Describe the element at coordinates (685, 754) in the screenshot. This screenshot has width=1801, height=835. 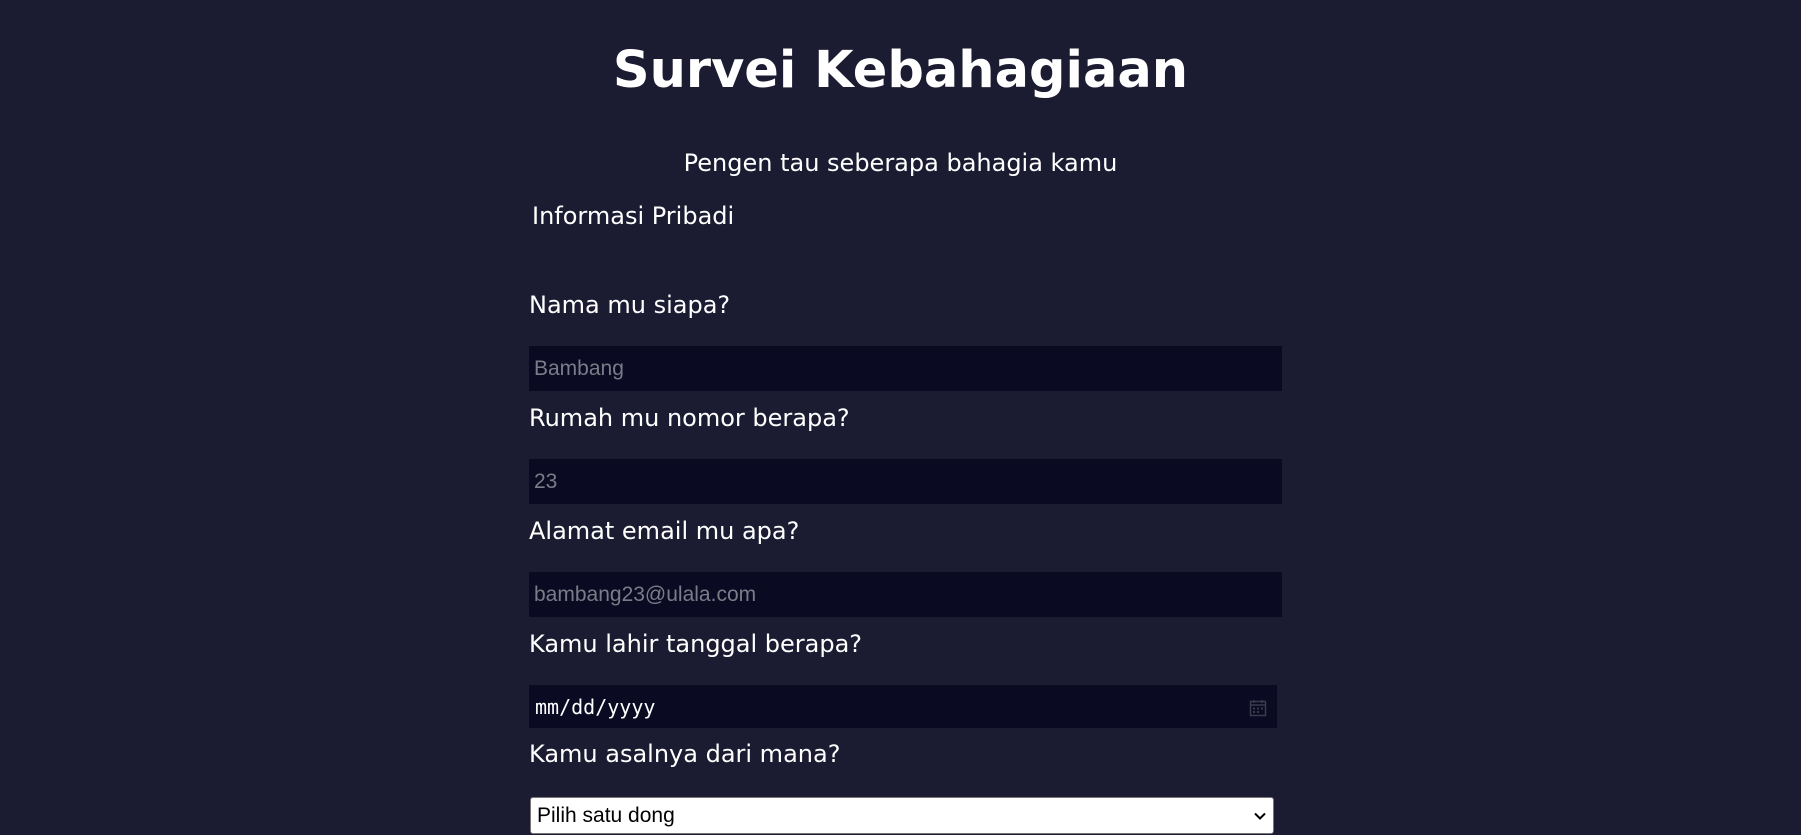
I see `origin-label: Kamu asalnya dari mana?` at that location.